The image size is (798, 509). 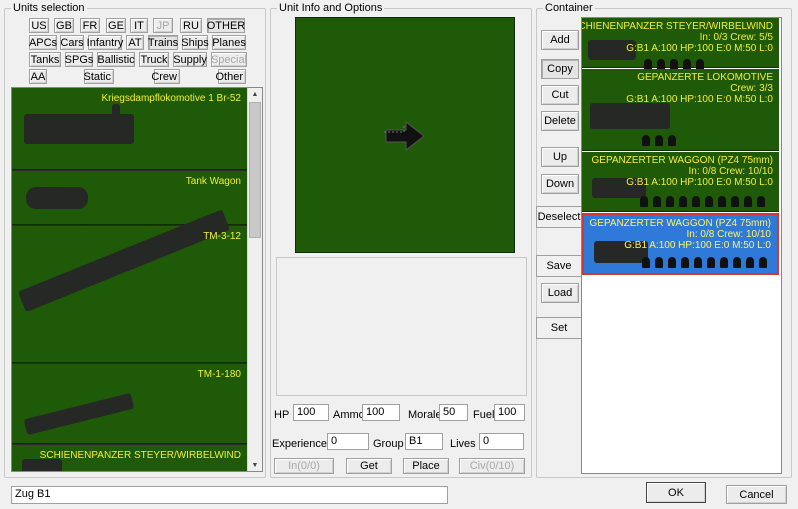 I want to click on filter-fr-button: FR, so click(x=90, y=25).